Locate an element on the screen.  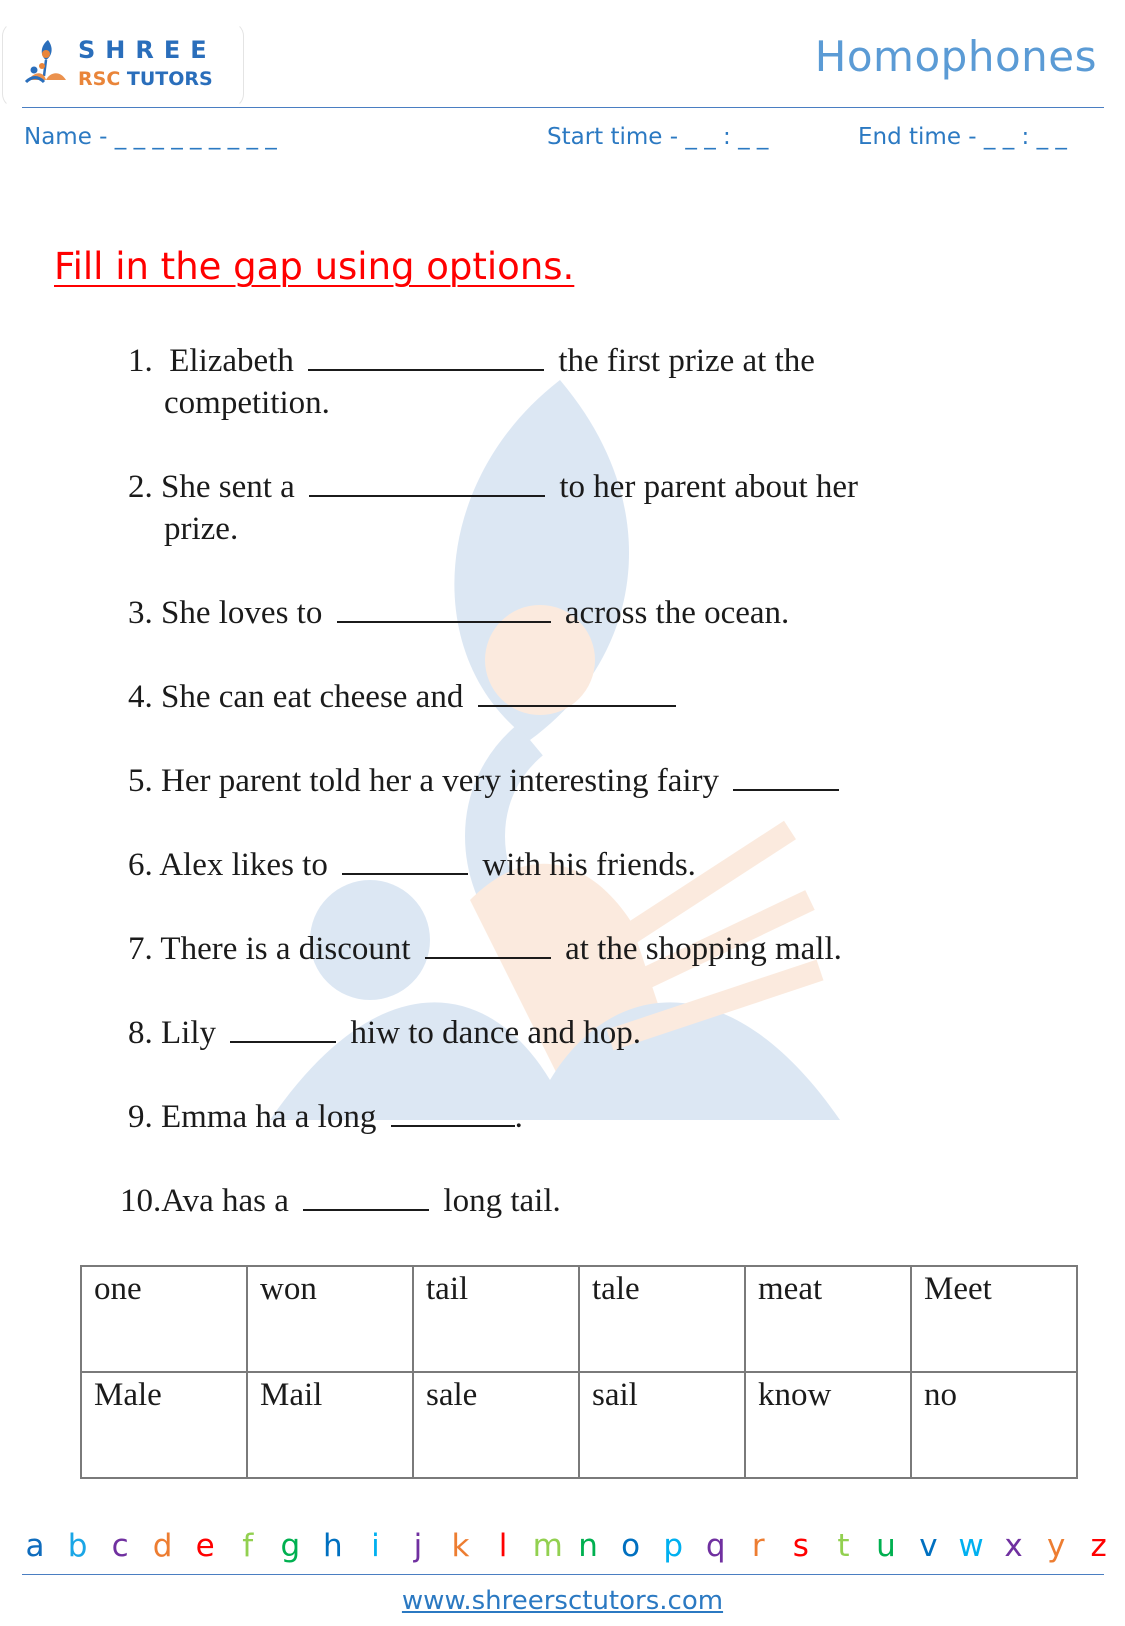
question-1: 1. Elizabeth the first prize at the is located at coordinates (471, 361).